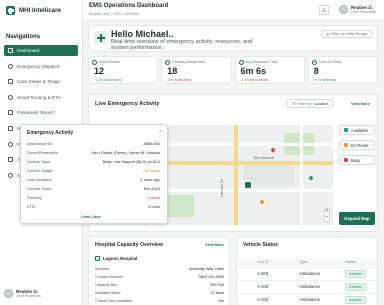 The height and width of the screenshot is (305, 384). Describe the element at coordinates (93, 207) in the screenshot. I see `popup-row: ETA: 4 mins` at that location.